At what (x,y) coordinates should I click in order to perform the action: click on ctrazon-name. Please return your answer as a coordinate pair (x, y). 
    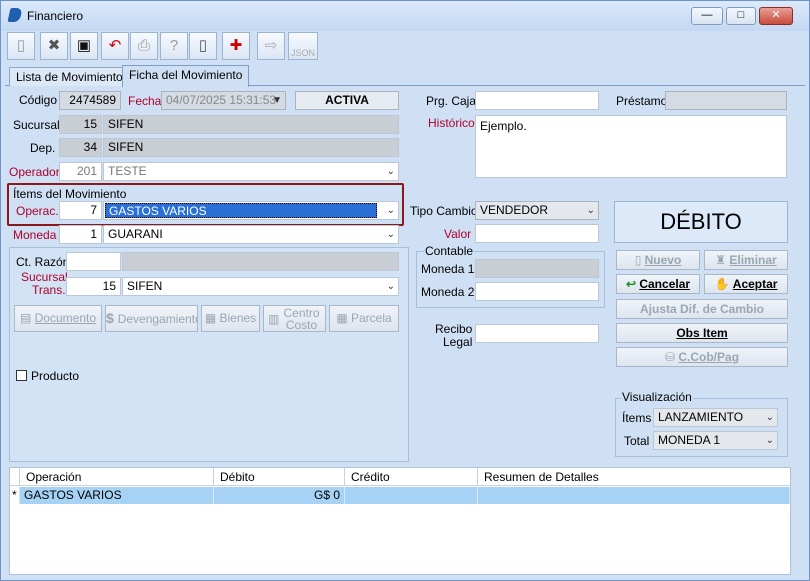
    Looking at the image, I should click on (260, 261).